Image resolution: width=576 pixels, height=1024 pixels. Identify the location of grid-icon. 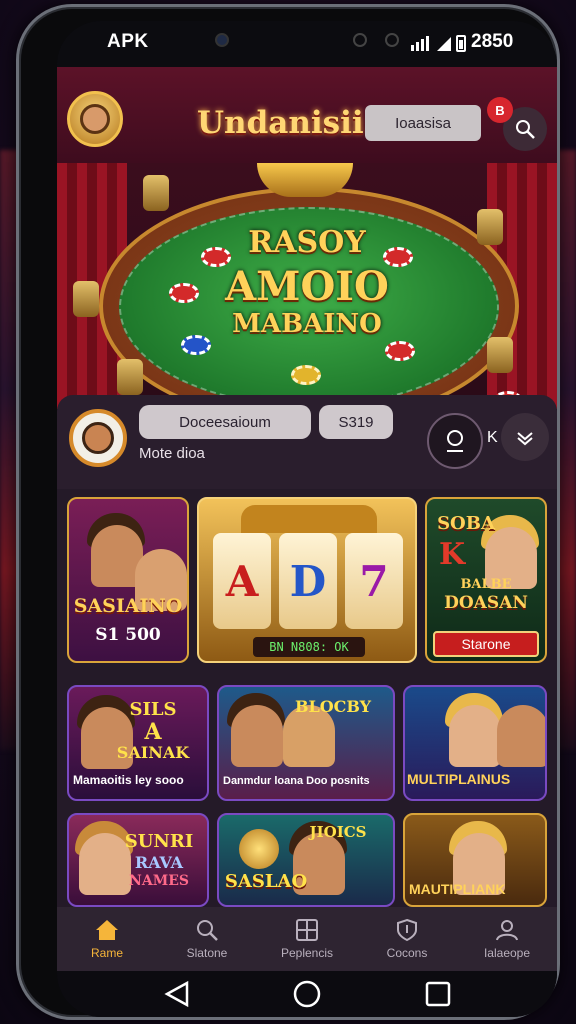
(307, 930).